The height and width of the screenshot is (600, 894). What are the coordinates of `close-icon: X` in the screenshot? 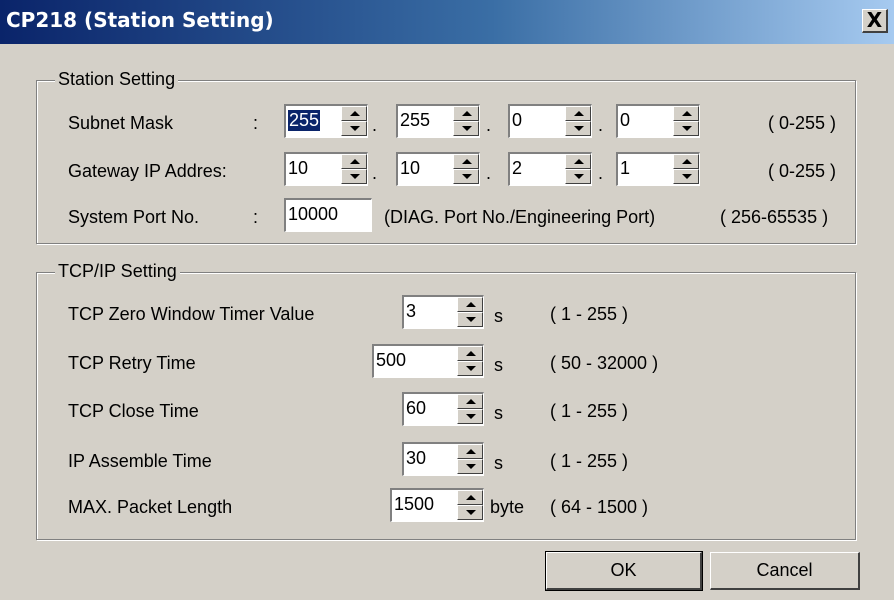 It's located at (874, 20).